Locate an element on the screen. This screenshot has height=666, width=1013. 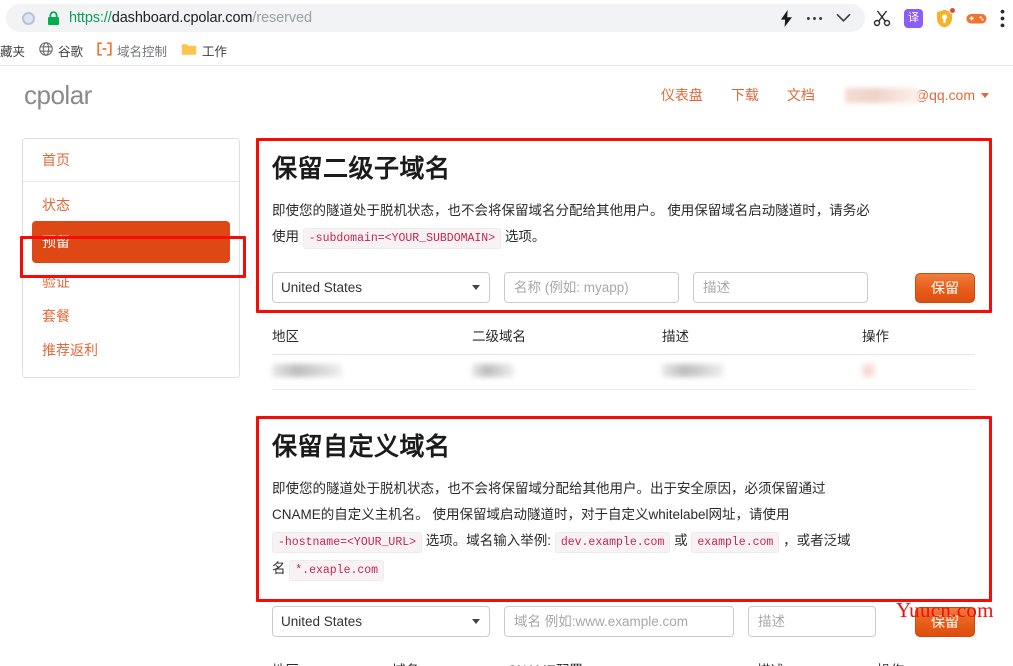
subdomain-name-input is located at coordinates (591, 287).